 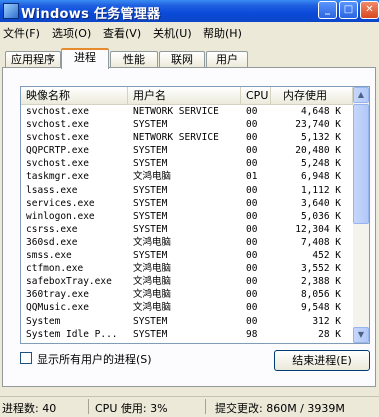 I want to click on minimize-icon: _, so click(x=327, y=9).